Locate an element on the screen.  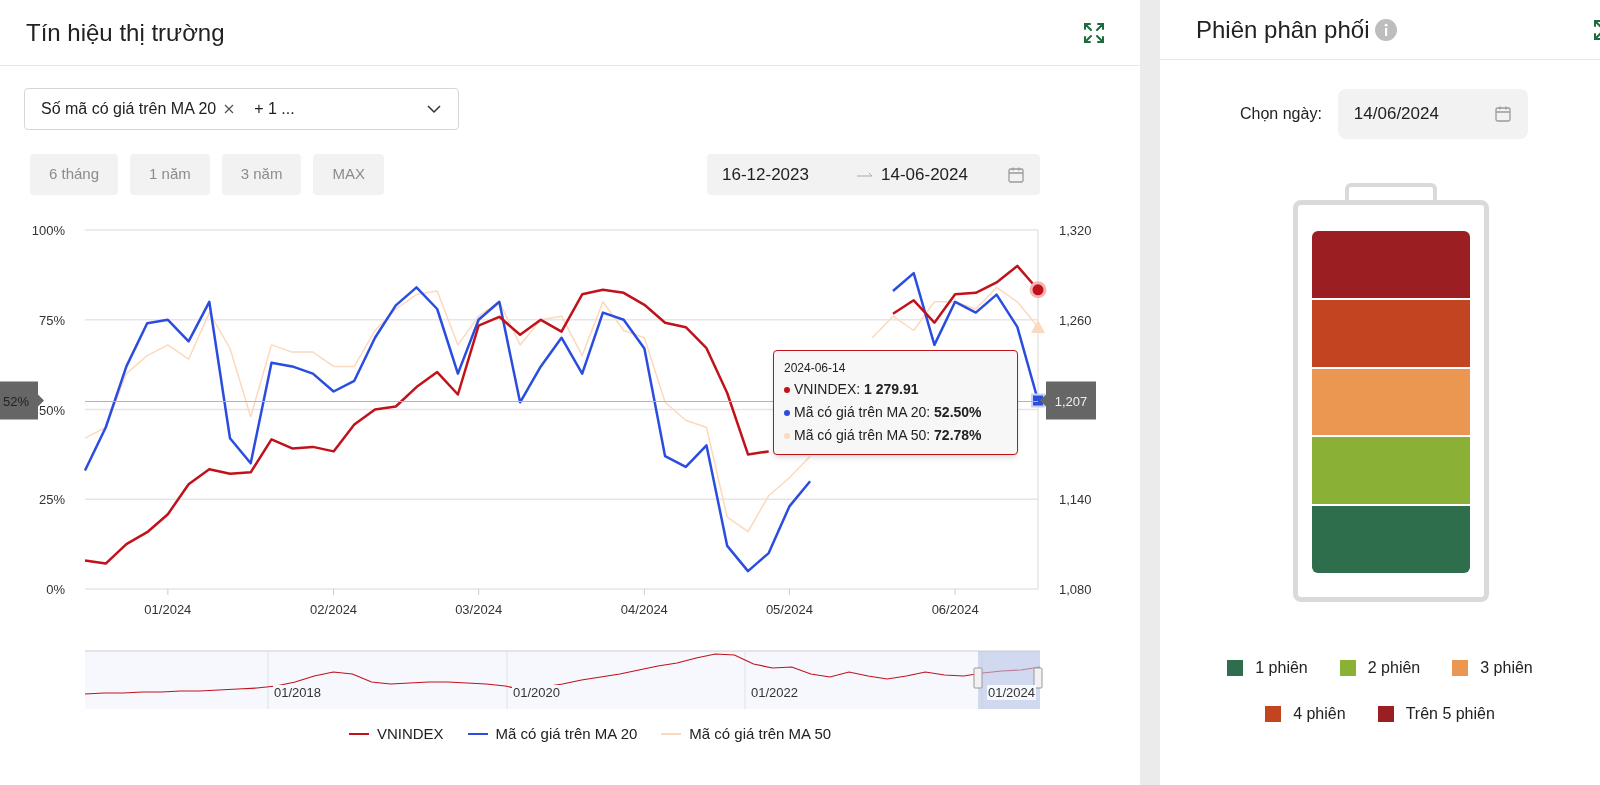
axis-label: 01/2024 is located at coordinates (168, 609).